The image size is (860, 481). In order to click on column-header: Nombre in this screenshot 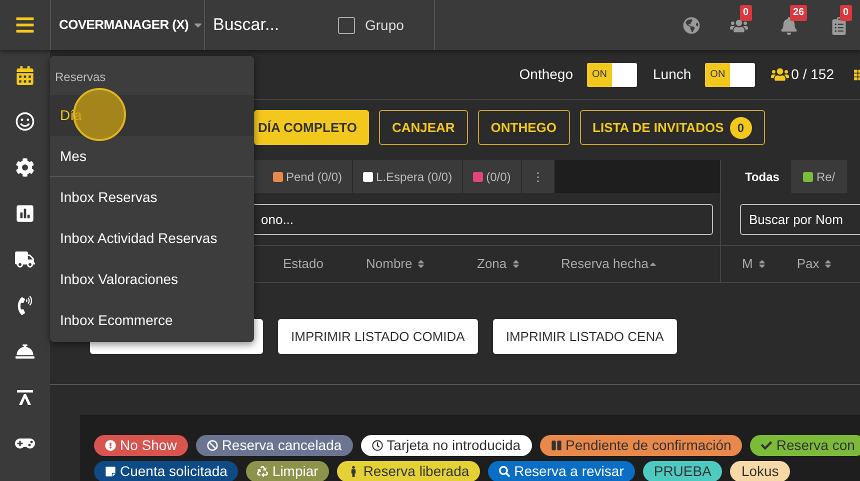, I will do `click(421, 264)`.